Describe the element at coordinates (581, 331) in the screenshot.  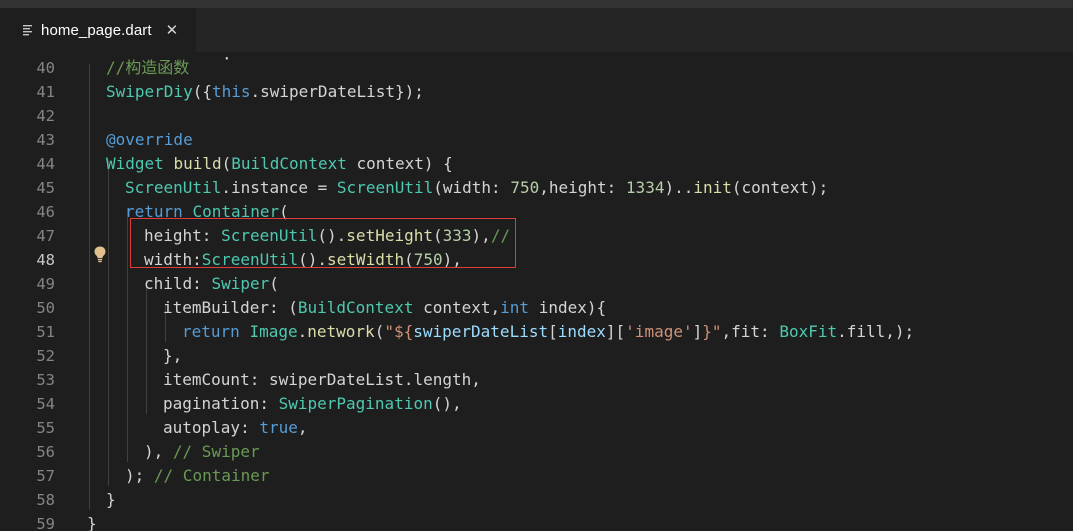
I see `code-token: index` at that location.